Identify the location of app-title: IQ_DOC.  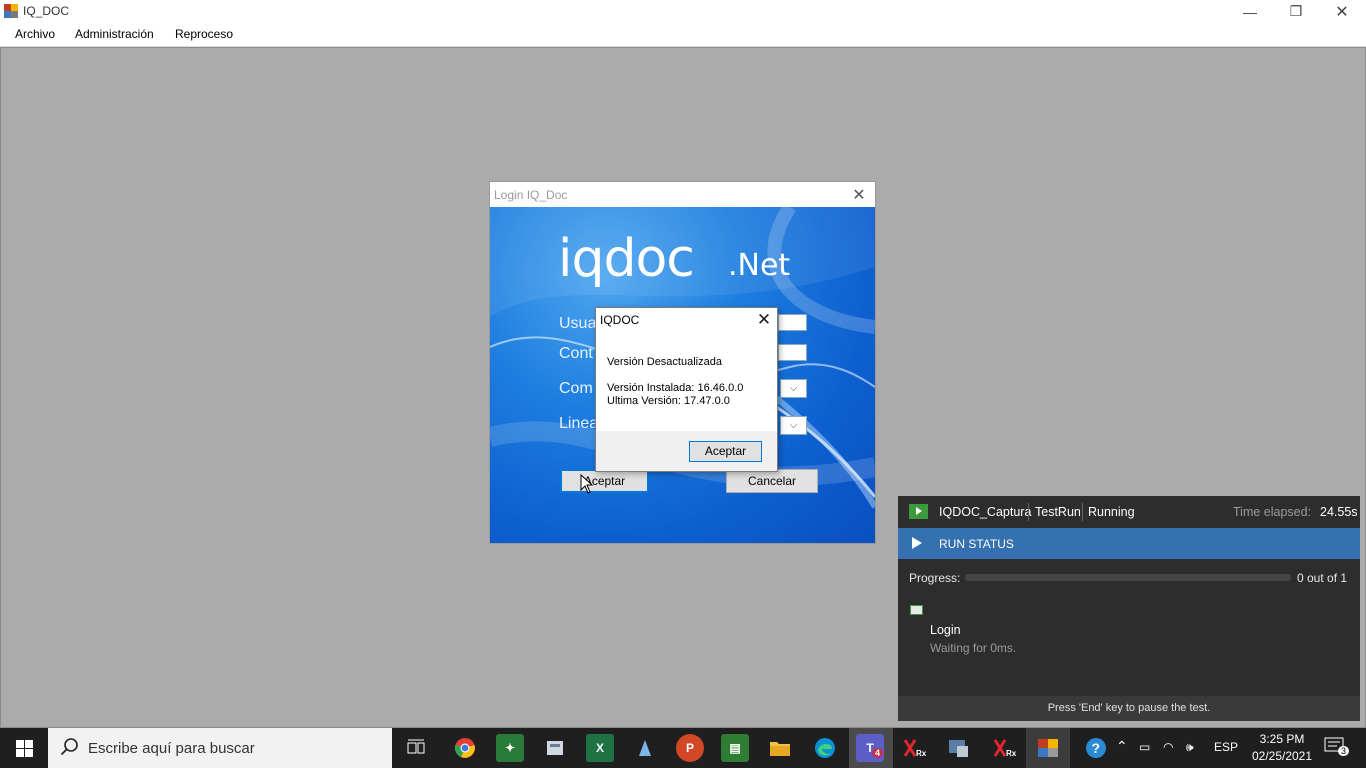
(46, 11).